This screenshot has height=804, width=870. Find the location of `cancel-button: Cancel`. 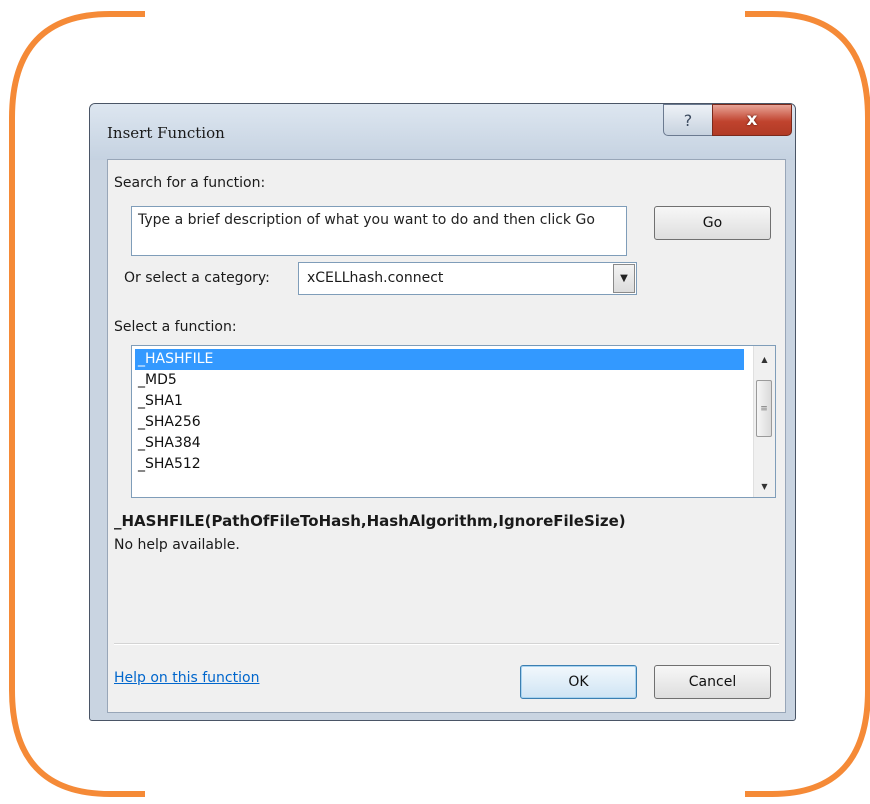

cancel-button: Cancel is located at coordinates (712, 682).